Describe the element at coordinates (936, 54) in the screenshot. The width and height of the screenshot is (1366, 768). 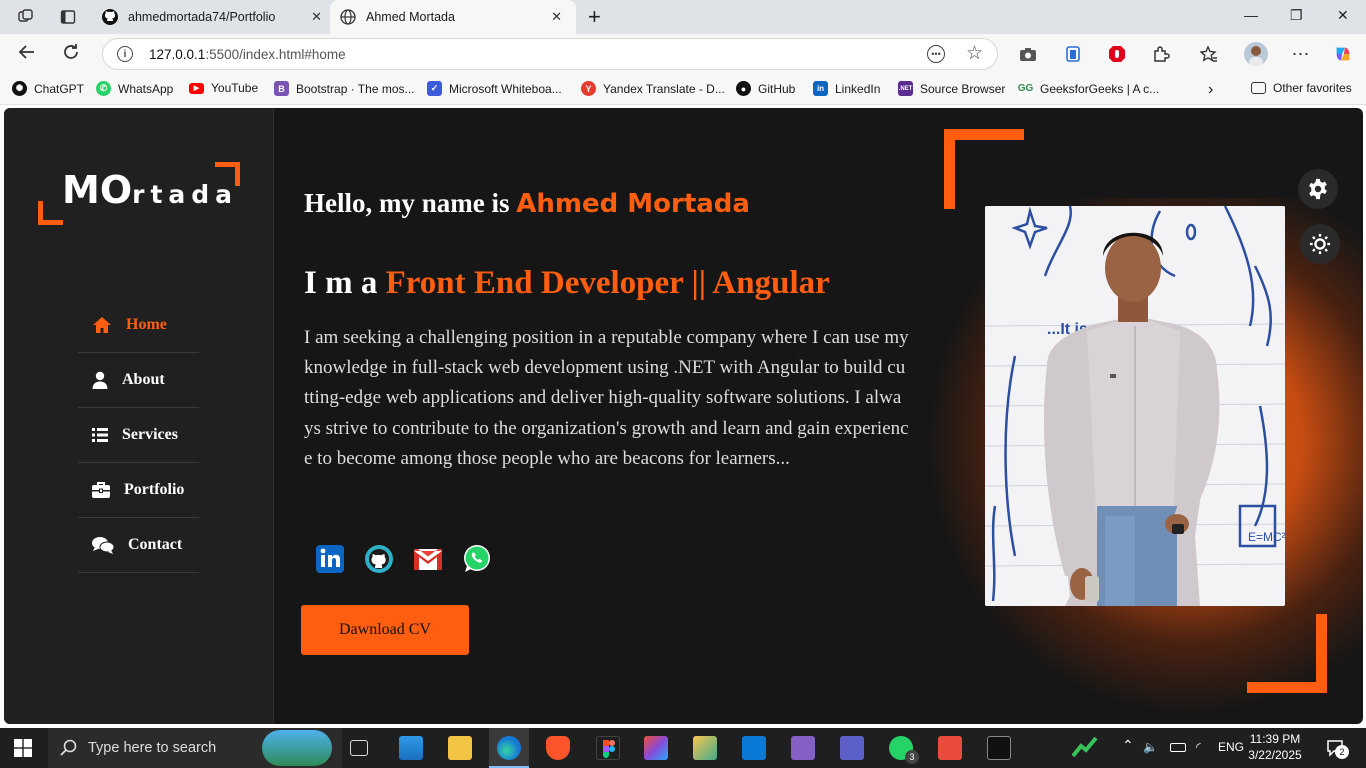
I see `reader-options-icon: •••` at that location.